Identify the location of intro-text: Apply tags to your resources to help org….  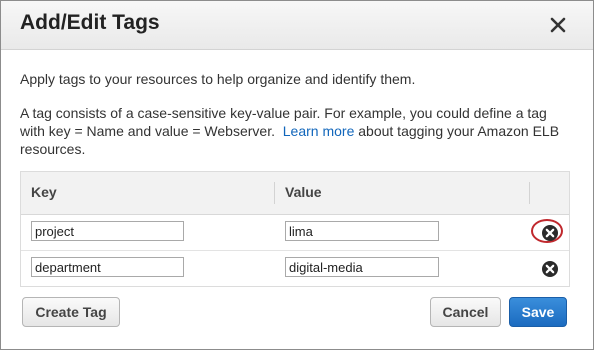
(218, 79).